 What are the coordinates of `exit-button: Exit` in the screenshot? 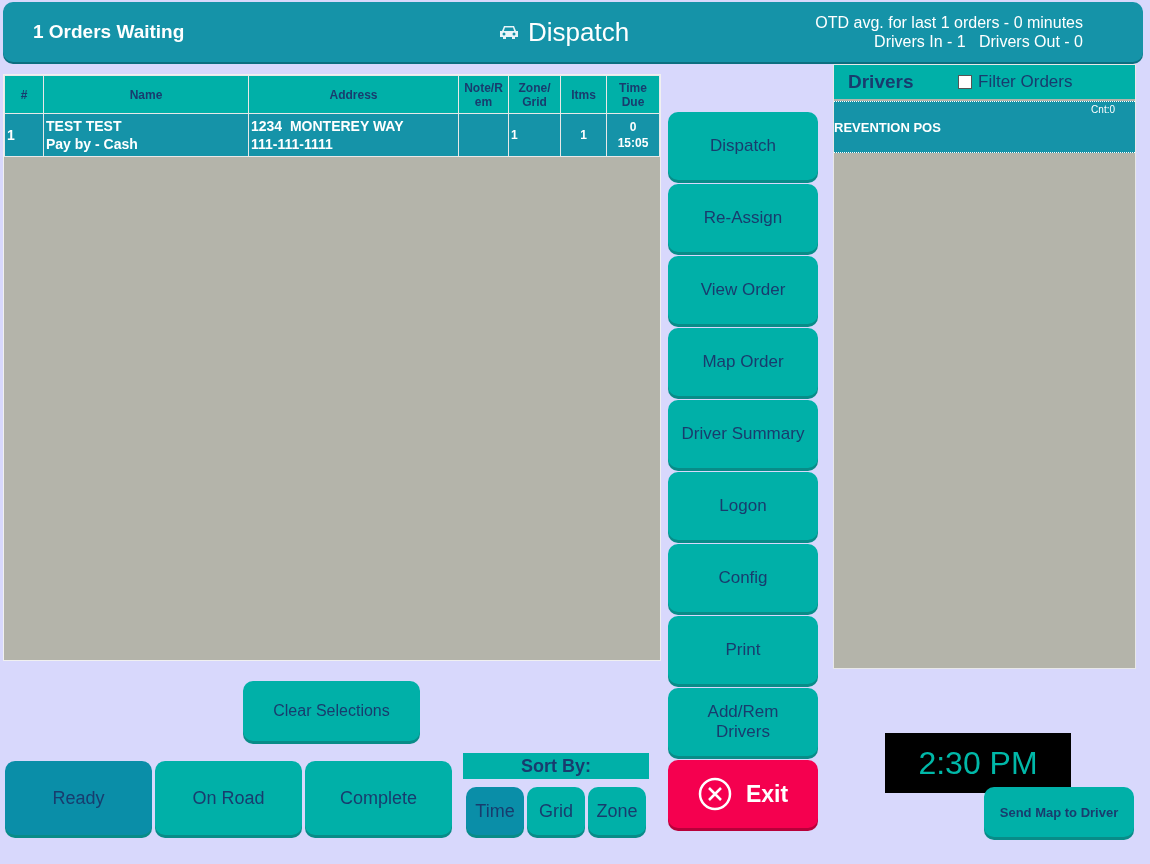 It's located at (743, 794).